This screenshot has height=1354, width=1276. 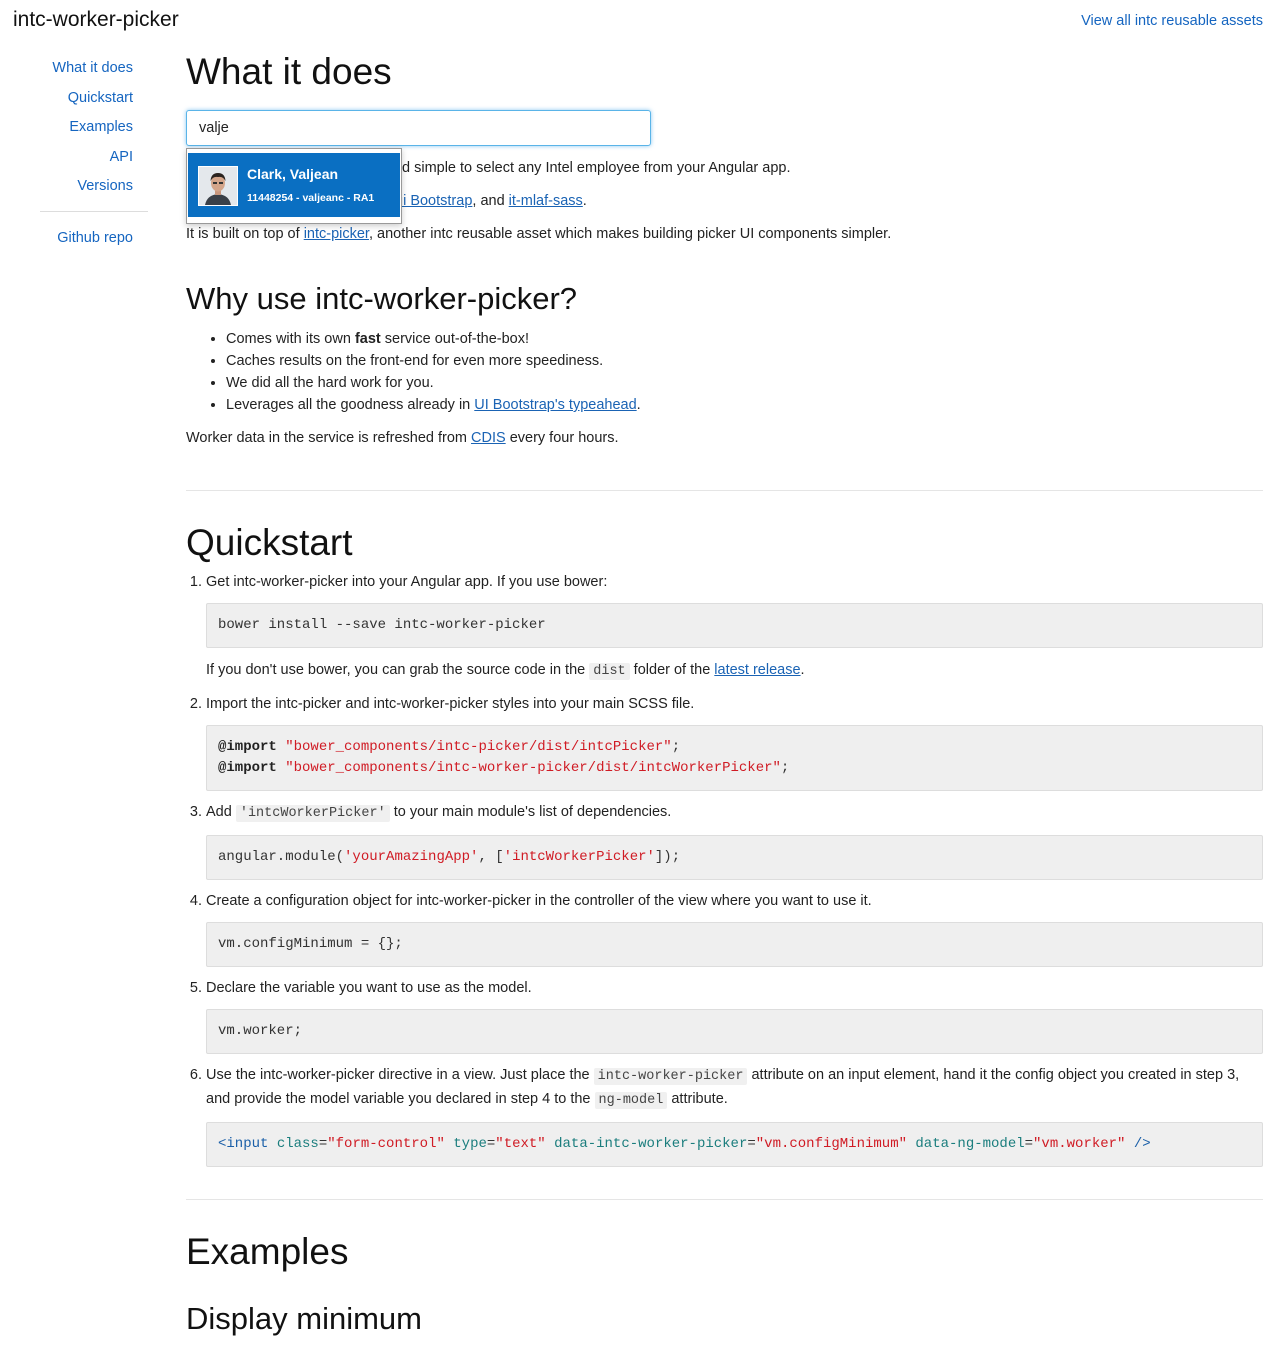 I want to click on module-name-code: 'intcWorkerPicker', so click(x=312, y=813).